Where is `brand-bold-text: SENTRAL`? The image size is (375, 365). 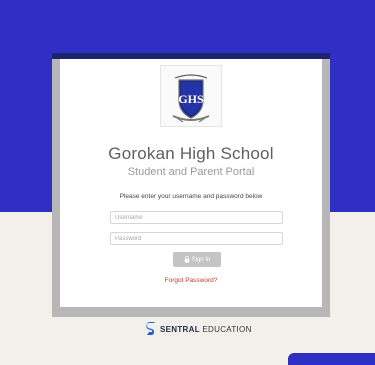
brand-bold-text: SENTRAL is located at coordinates (180, 329).